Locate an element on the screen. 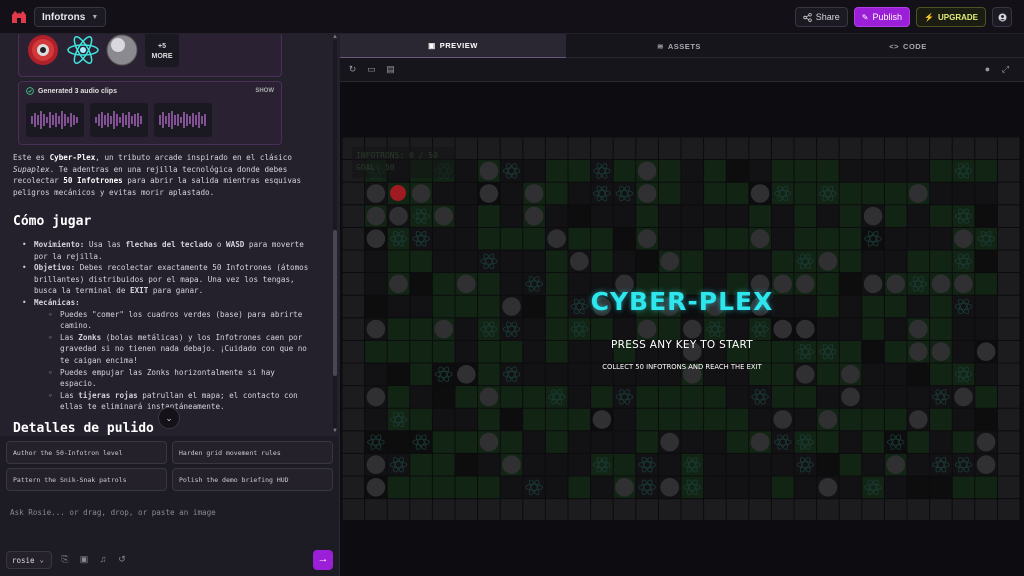 The width and height of the screenshot is (1024, 576). generated-image-atom is located at coordinates (83, 50).